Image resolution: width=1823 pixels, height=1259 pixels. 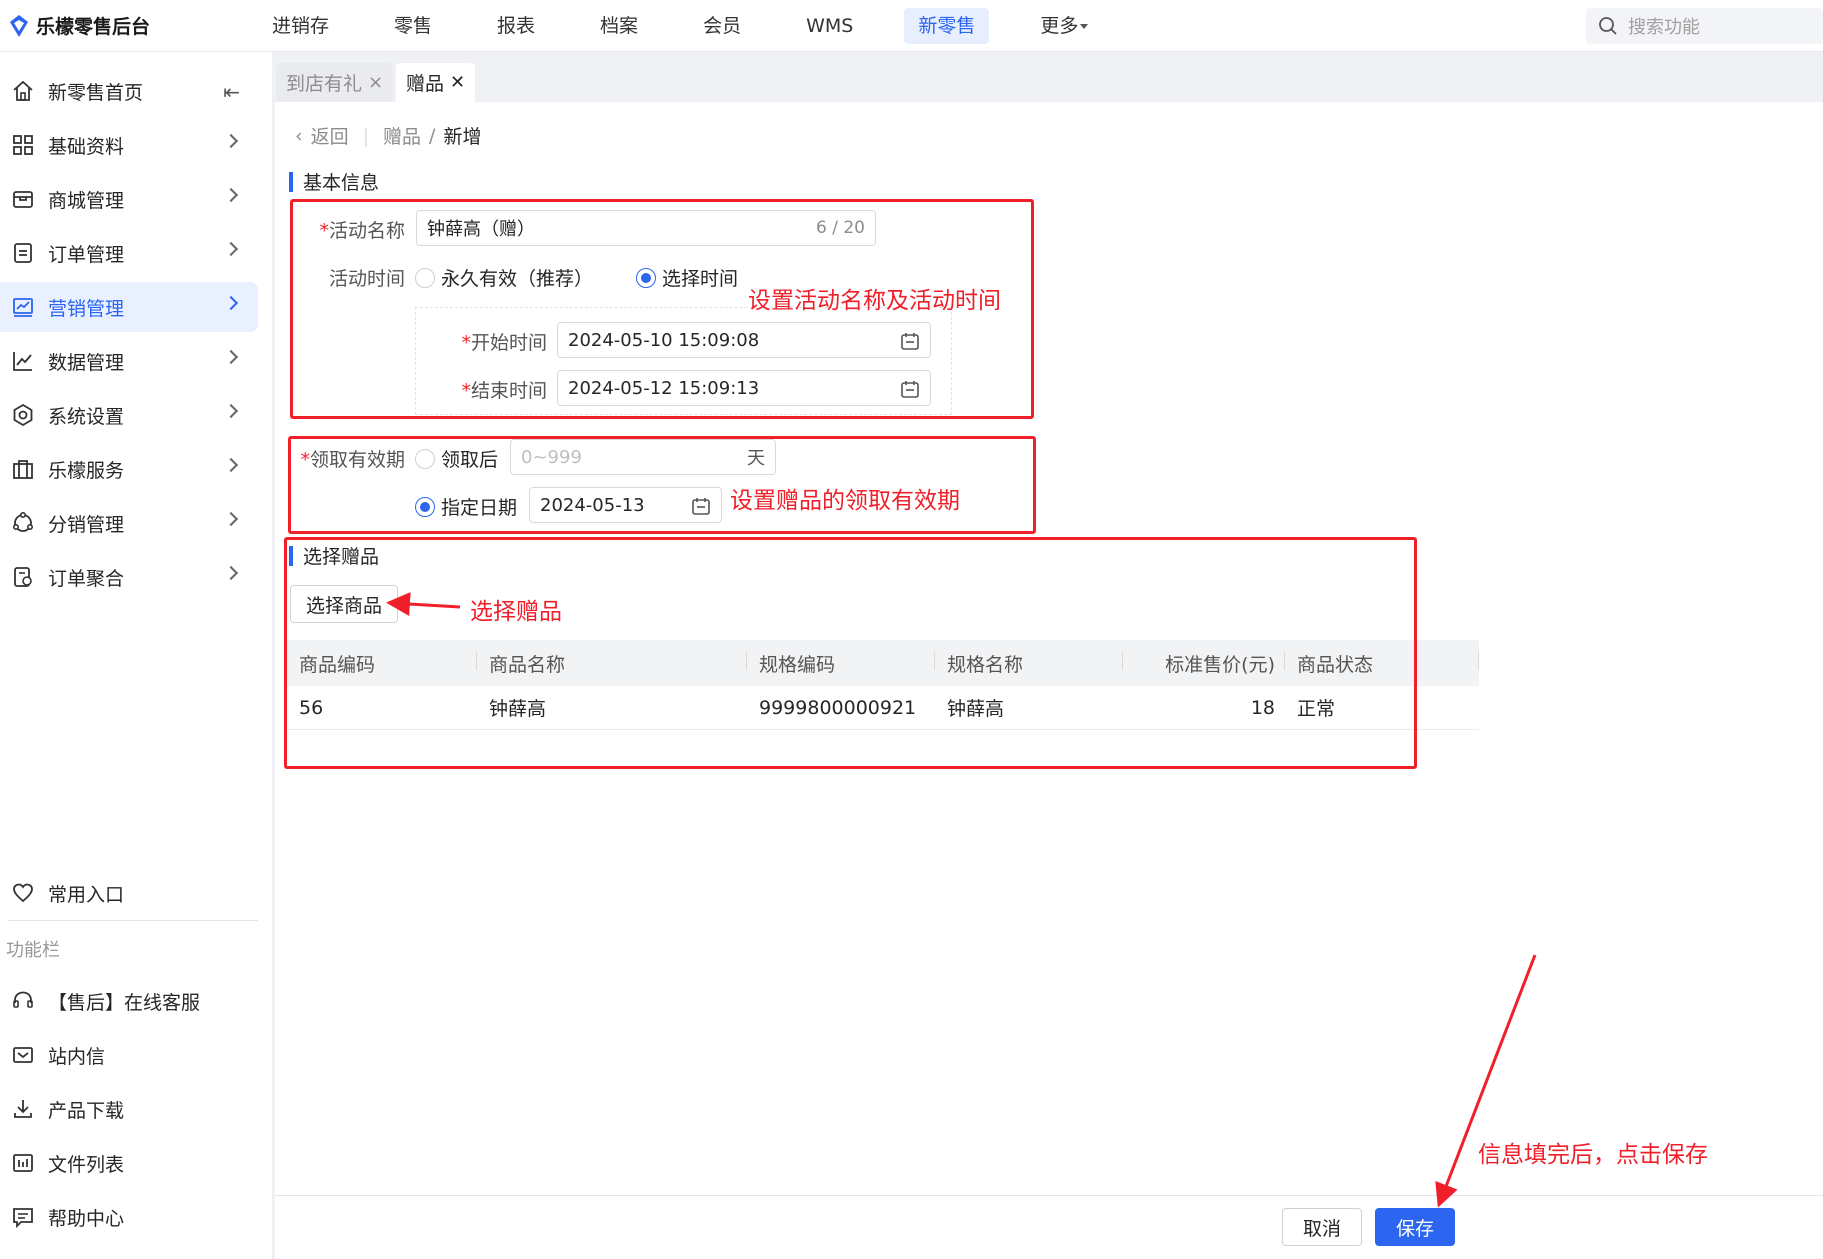 I want to click on sidebar-item-label: 营销管理, so click(x=86, y=308).